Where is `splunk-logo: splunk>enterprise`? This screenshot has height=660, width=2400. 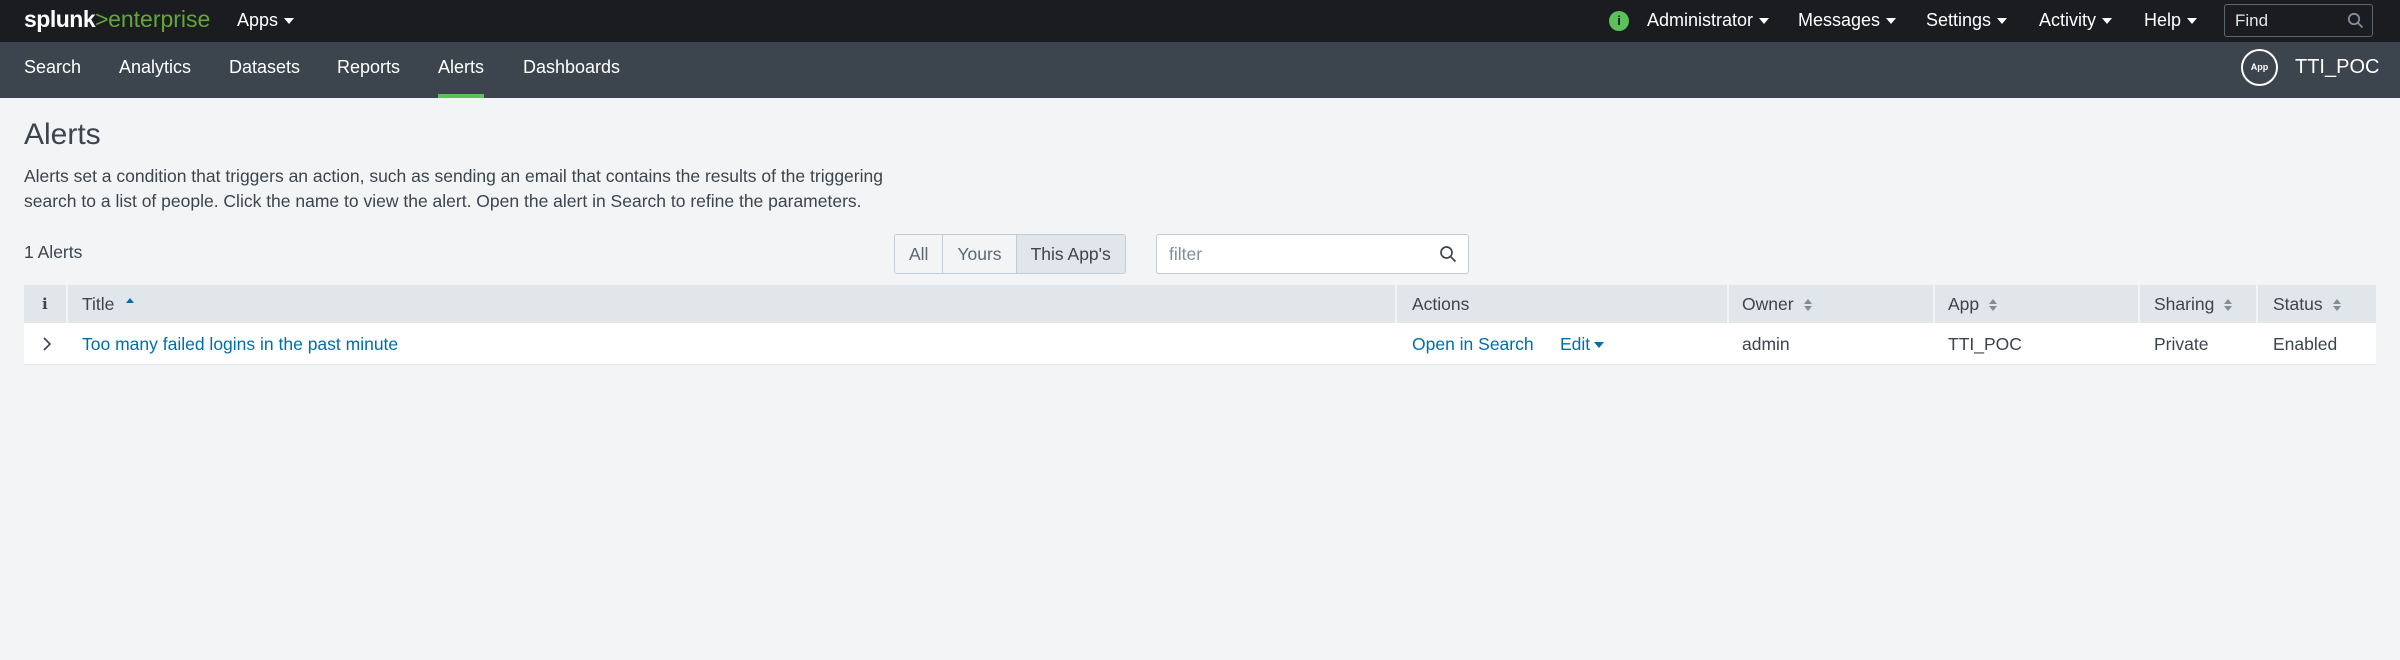
splunk-logo: splunk>enterprise is located at coordinates (117, 19).